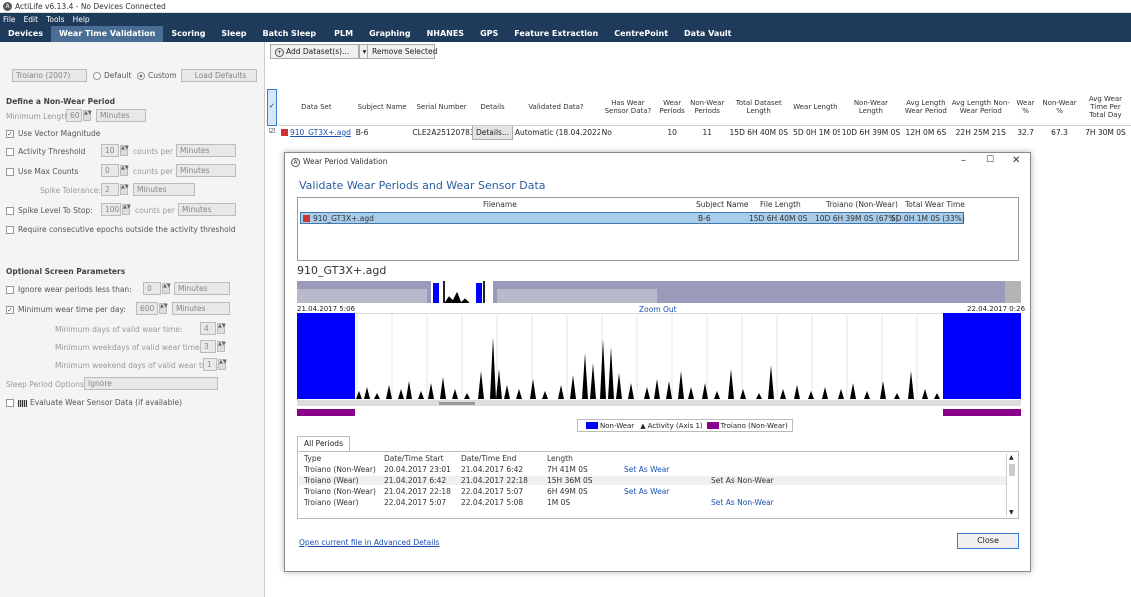  Describe the element at coordinates (121, 115) in the screenshot. I see `min-length-unit-select: Minutes` at that location.